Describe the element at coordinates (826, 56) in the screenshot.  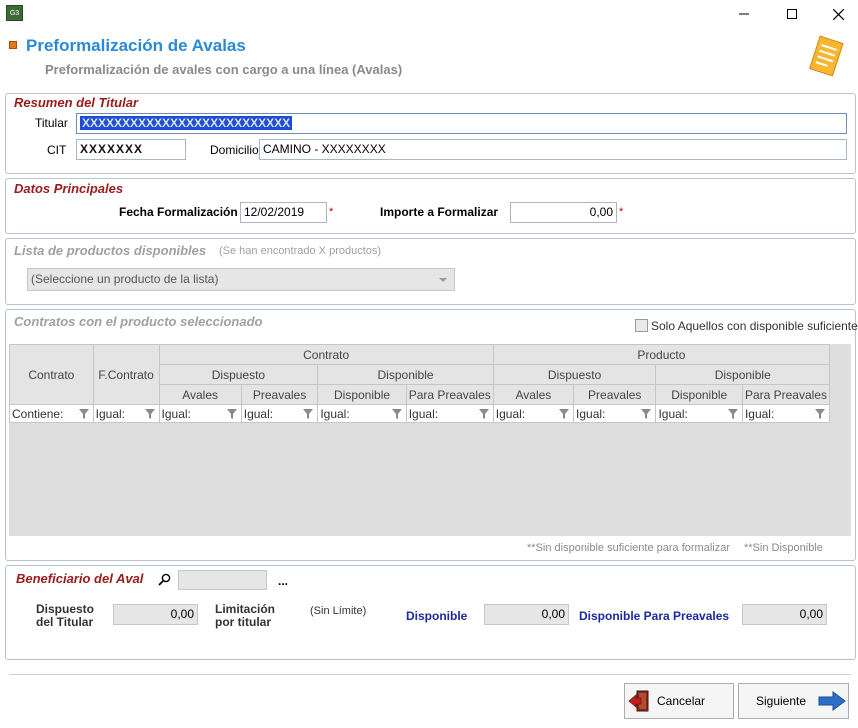
I see `document-icon` at that location.